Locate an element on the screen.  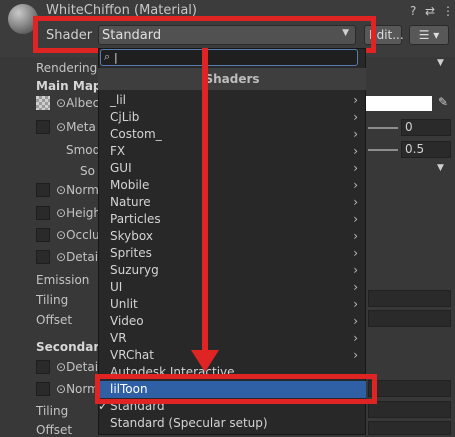
list-icon: ☰ ▾ is located at coordinates (429, 35).